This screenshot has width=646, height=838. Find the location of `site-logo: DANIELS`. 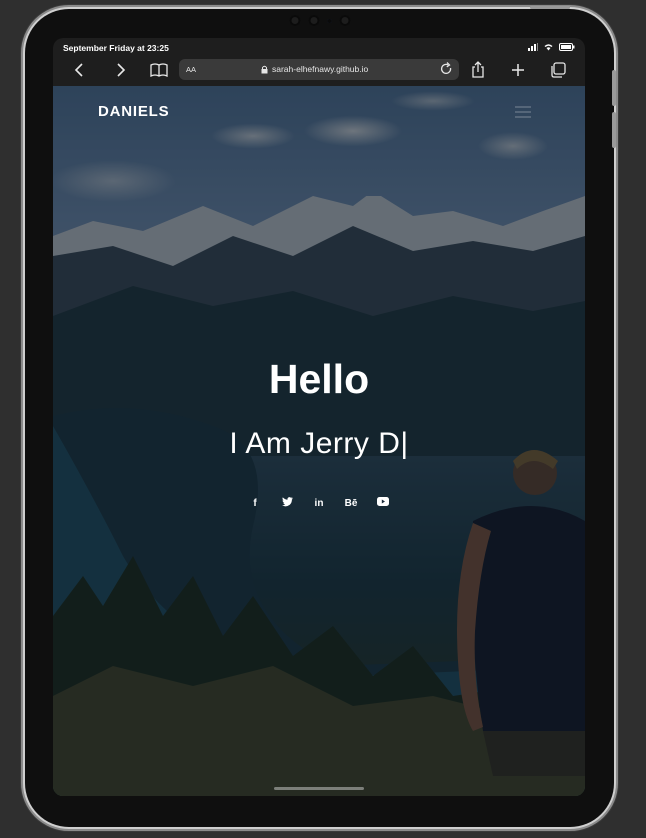

site-logo: DANIELS is located at coordinates (133, 111).